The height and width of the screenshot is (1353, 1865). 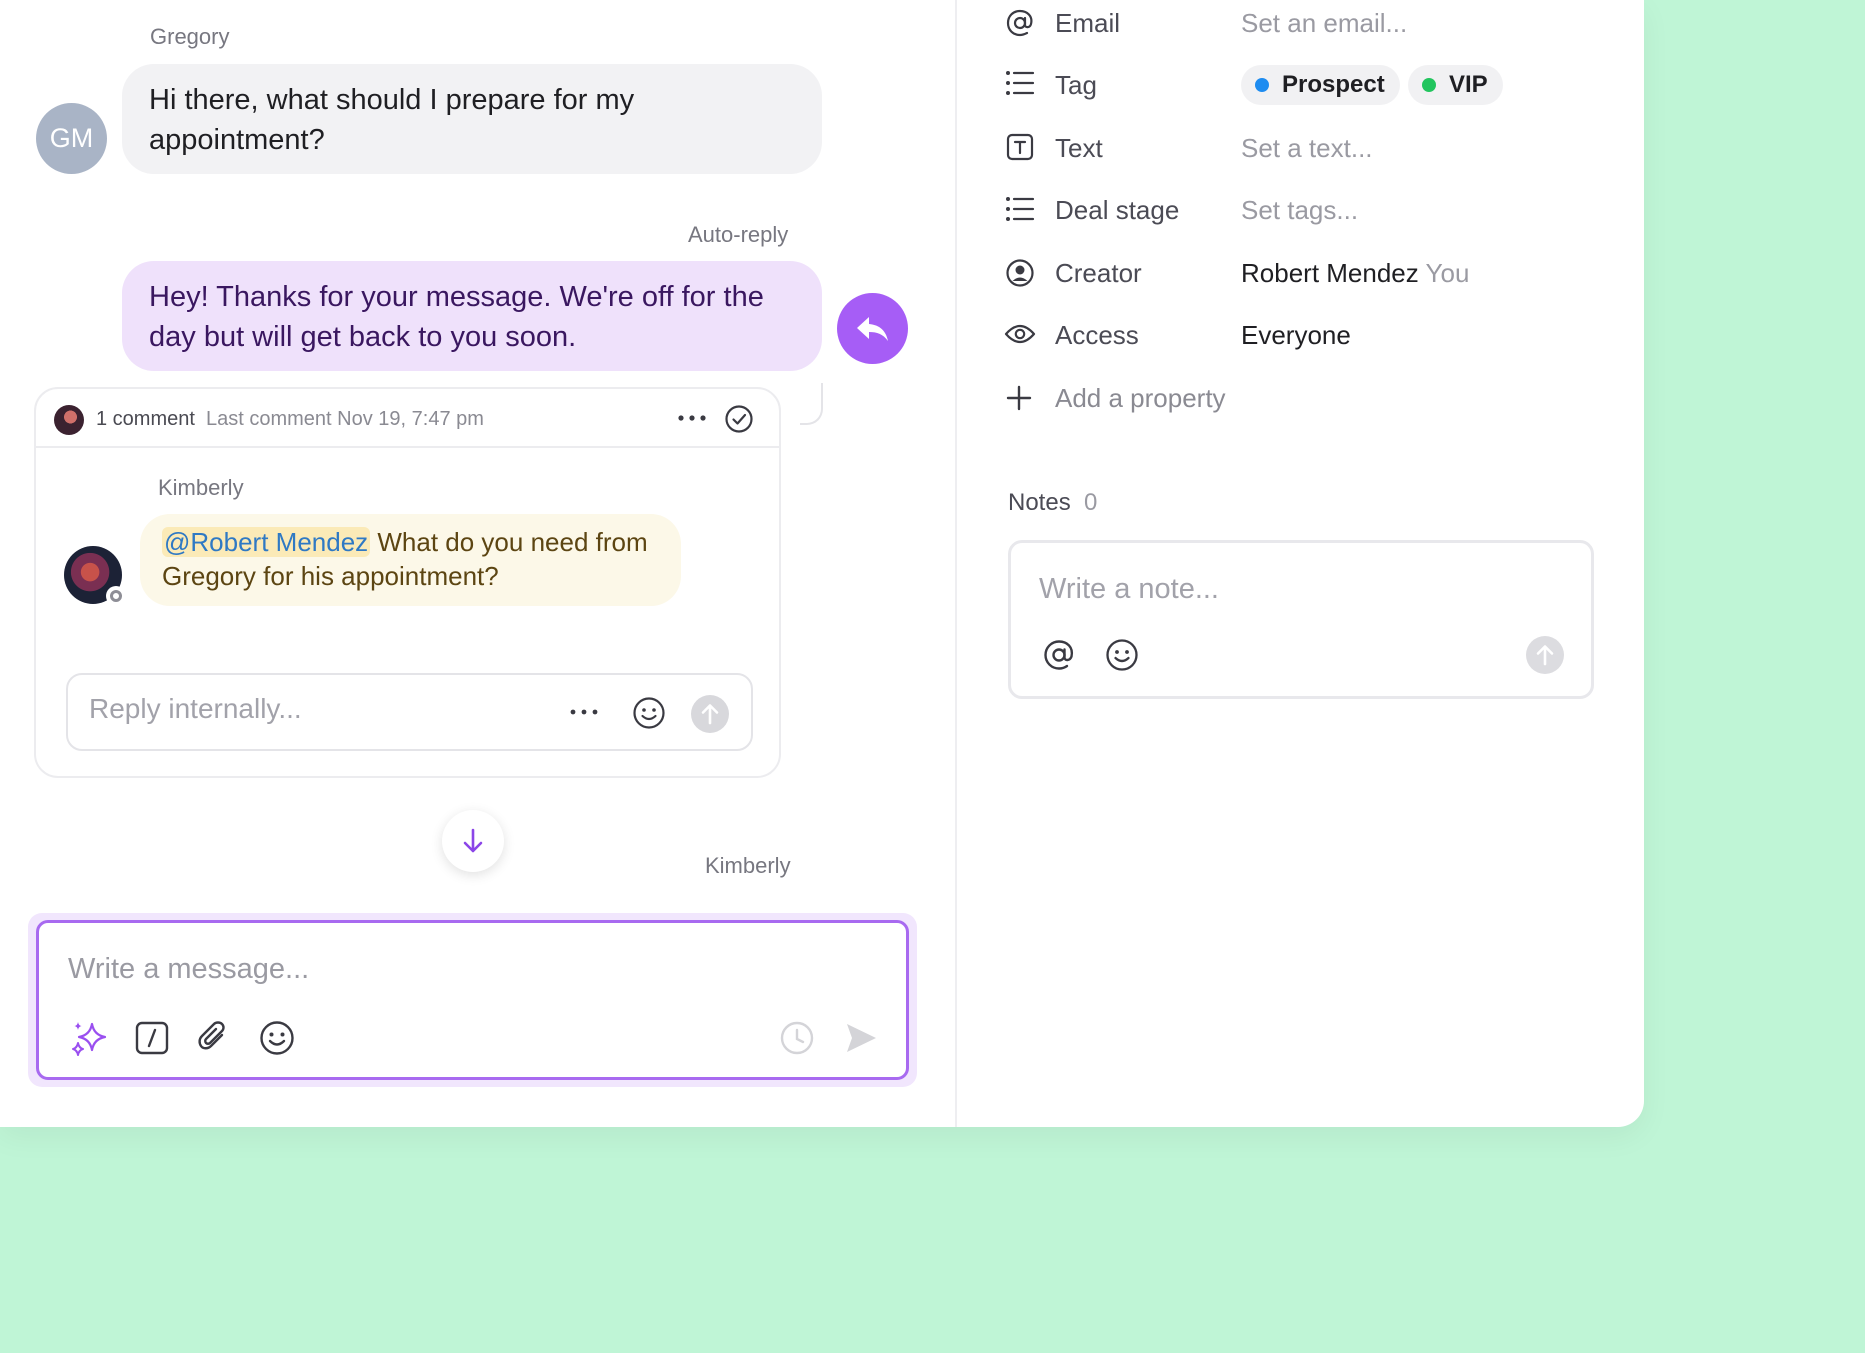 I want to click on arrow-down-icon, so click(x=473, y=840).